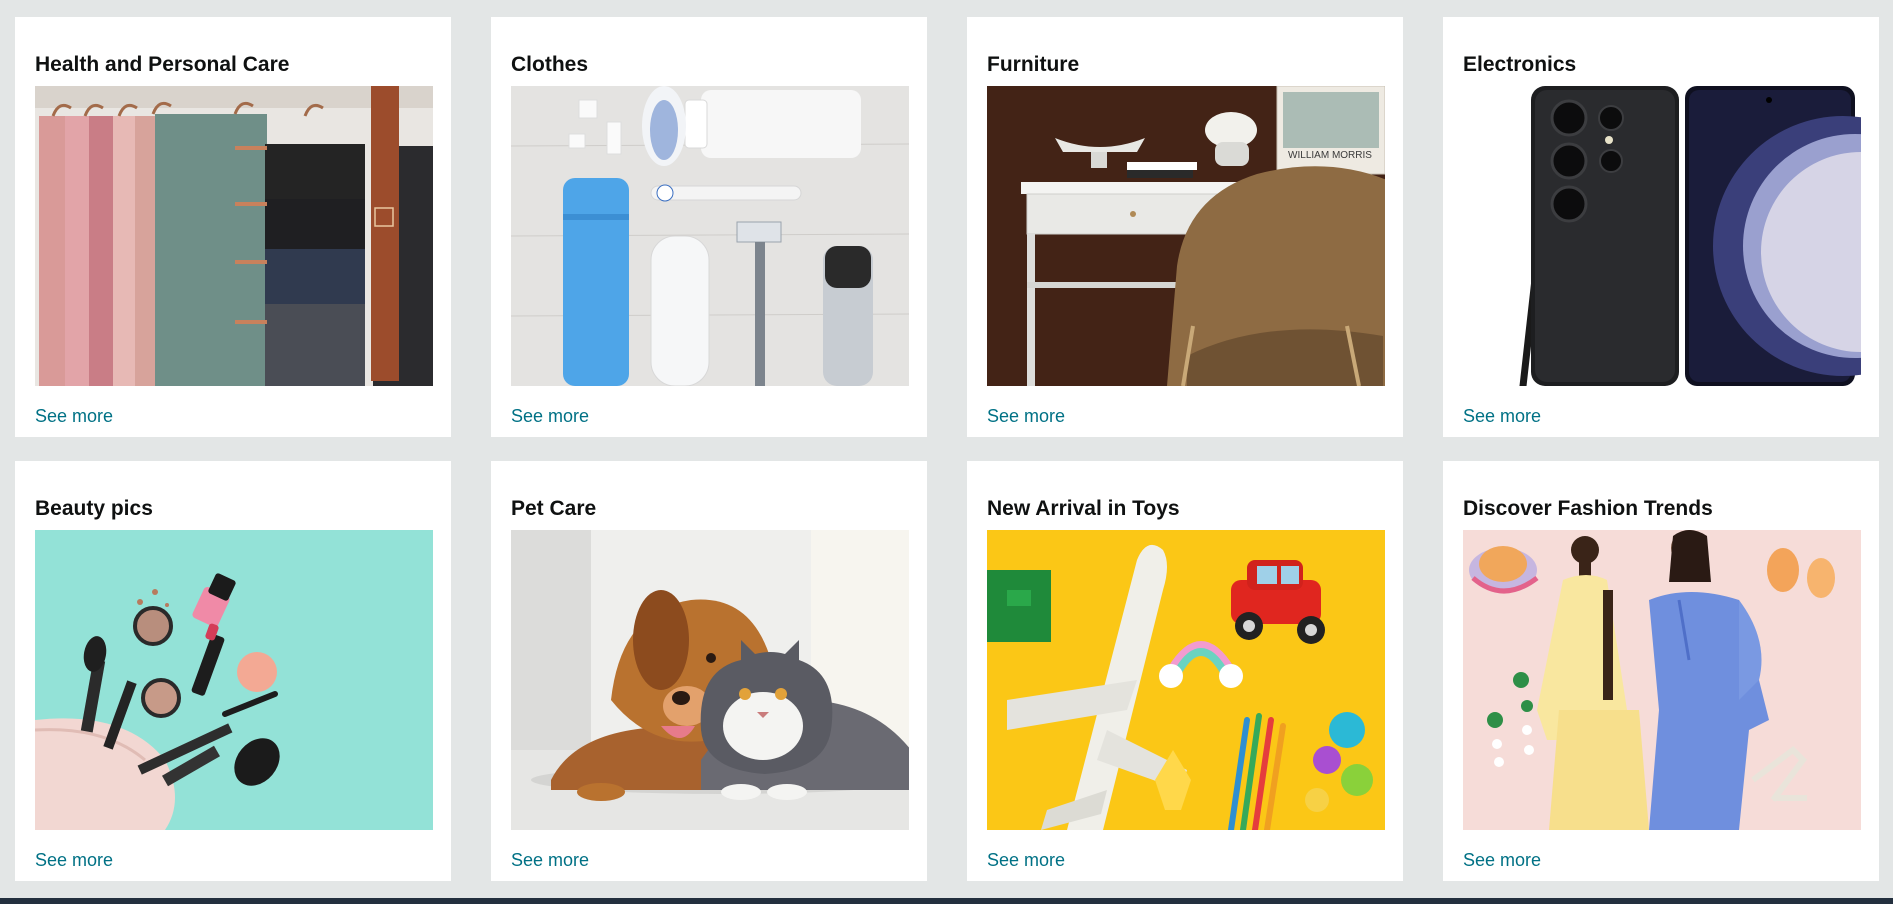  I want to click on card-title: Pet Care, so click(554, 508).